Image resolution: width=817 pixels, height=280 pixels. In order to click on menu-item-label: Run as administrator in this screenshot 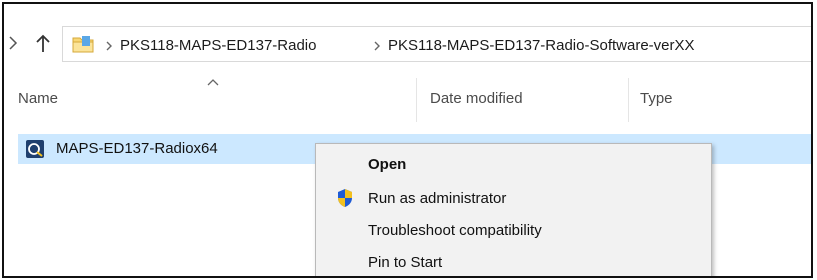, I will do `click(437, 198)`.